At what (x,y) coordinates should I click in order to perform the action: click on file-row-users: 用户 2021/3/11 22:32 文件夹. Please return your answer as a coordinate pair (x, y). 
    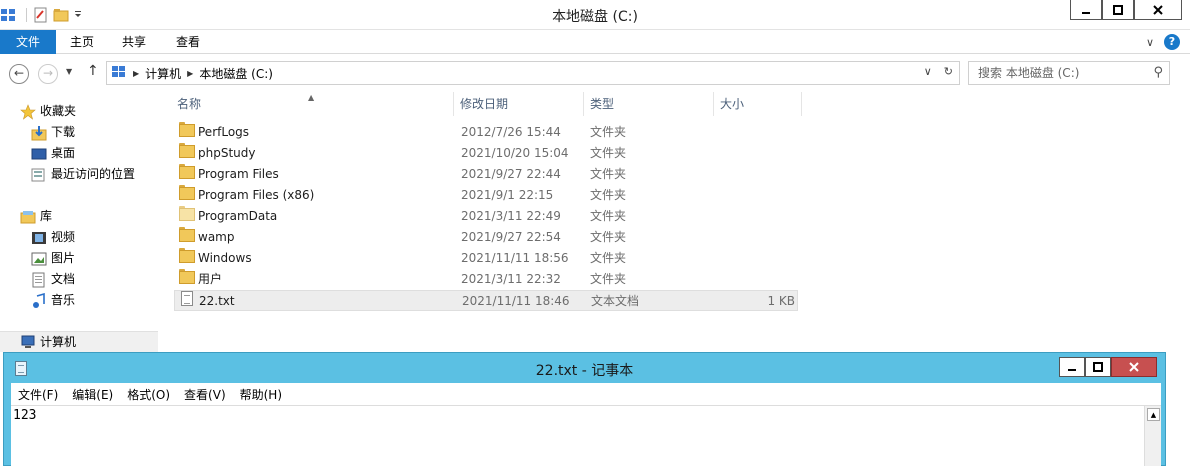
    Looking at the image, I should click on (486, 279).